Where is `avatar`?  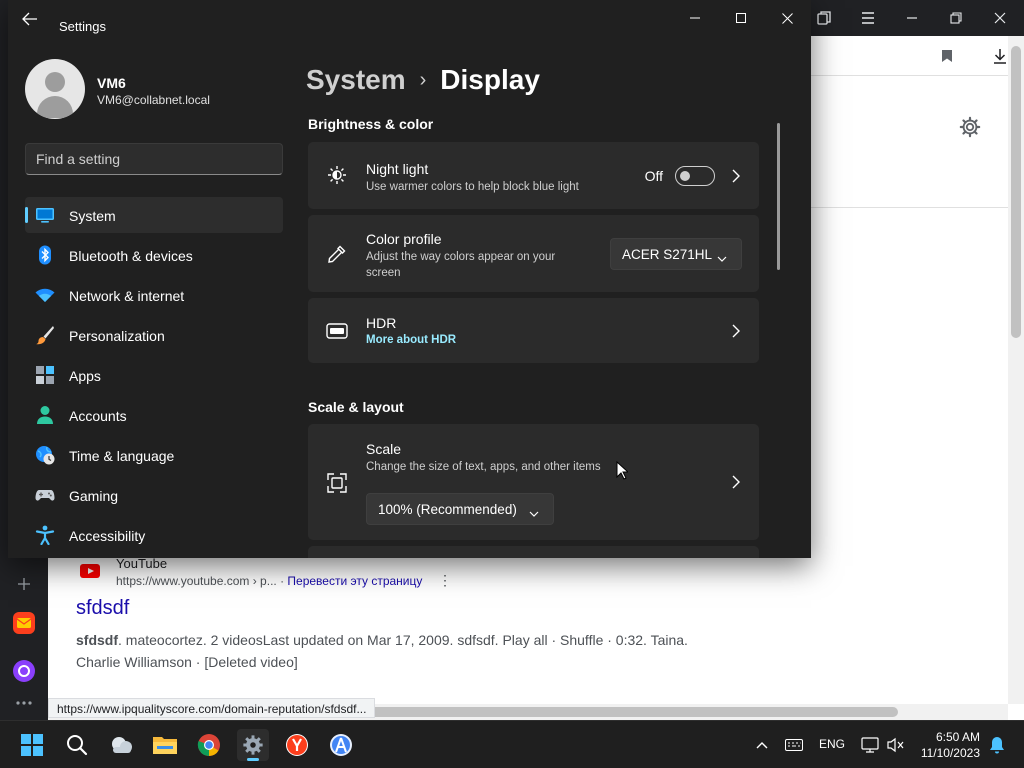
avatar is located at coordinates (55, 89).